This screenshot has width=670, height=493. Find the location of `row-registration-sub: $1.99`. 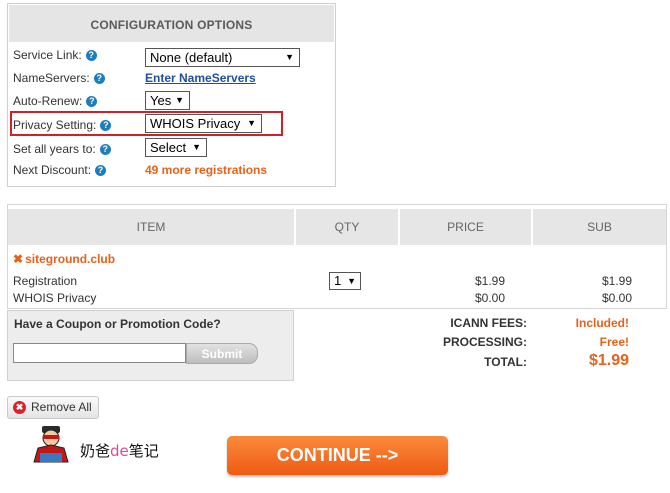

row-registration-sub: $1.99 is located at coordinates (616, 281).